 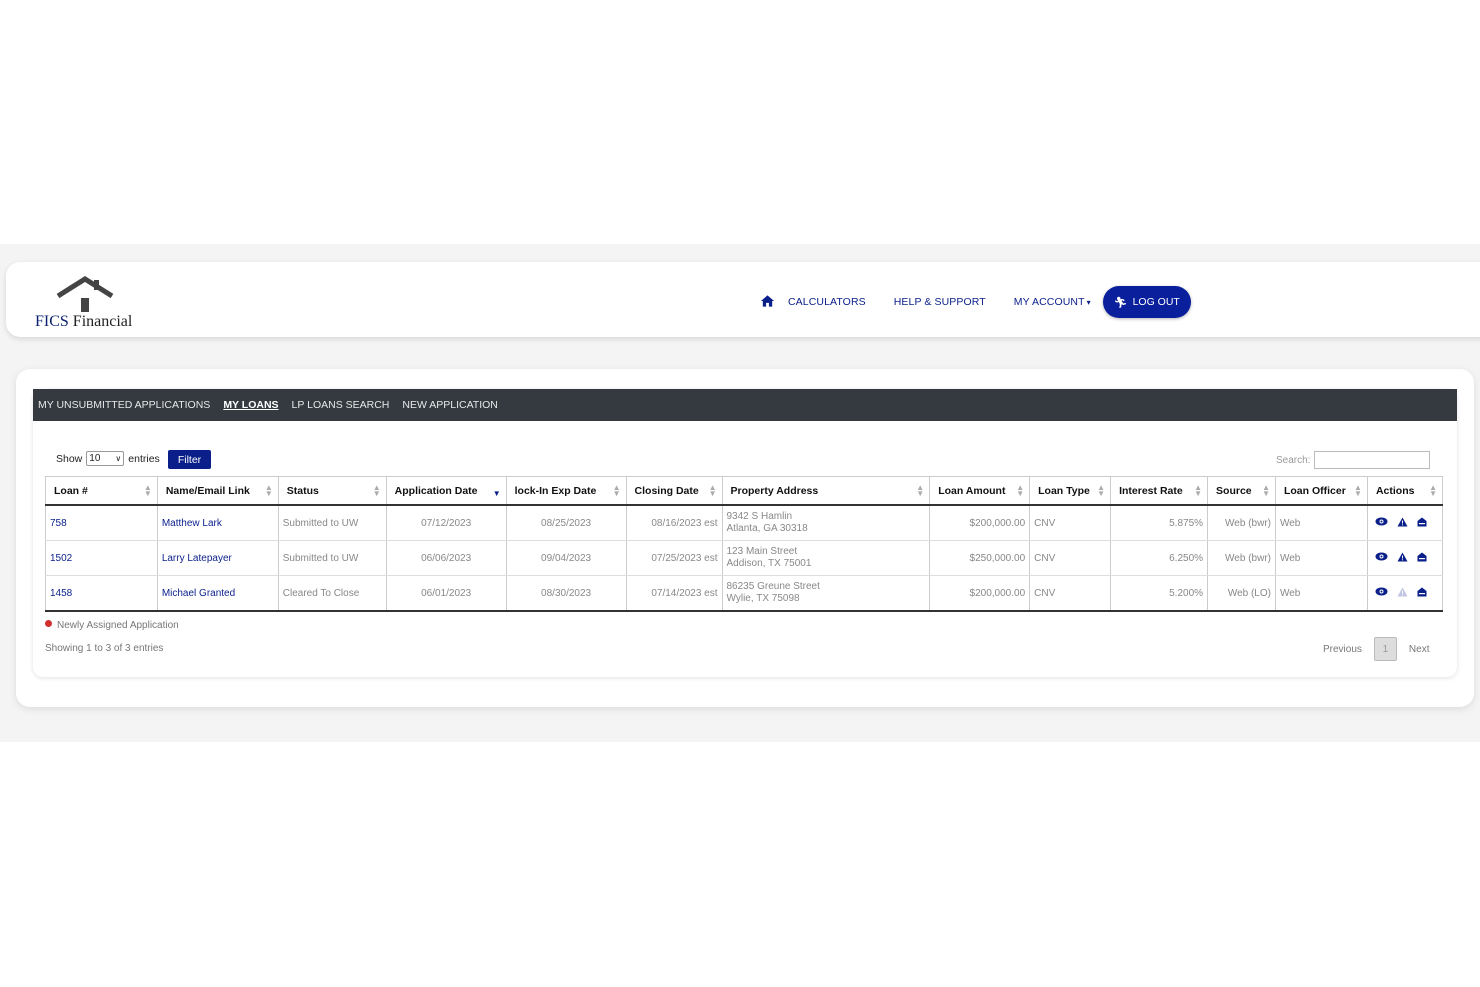 I want to click on closing-date: 07/25/2023 est, so click(x=673, y=558).